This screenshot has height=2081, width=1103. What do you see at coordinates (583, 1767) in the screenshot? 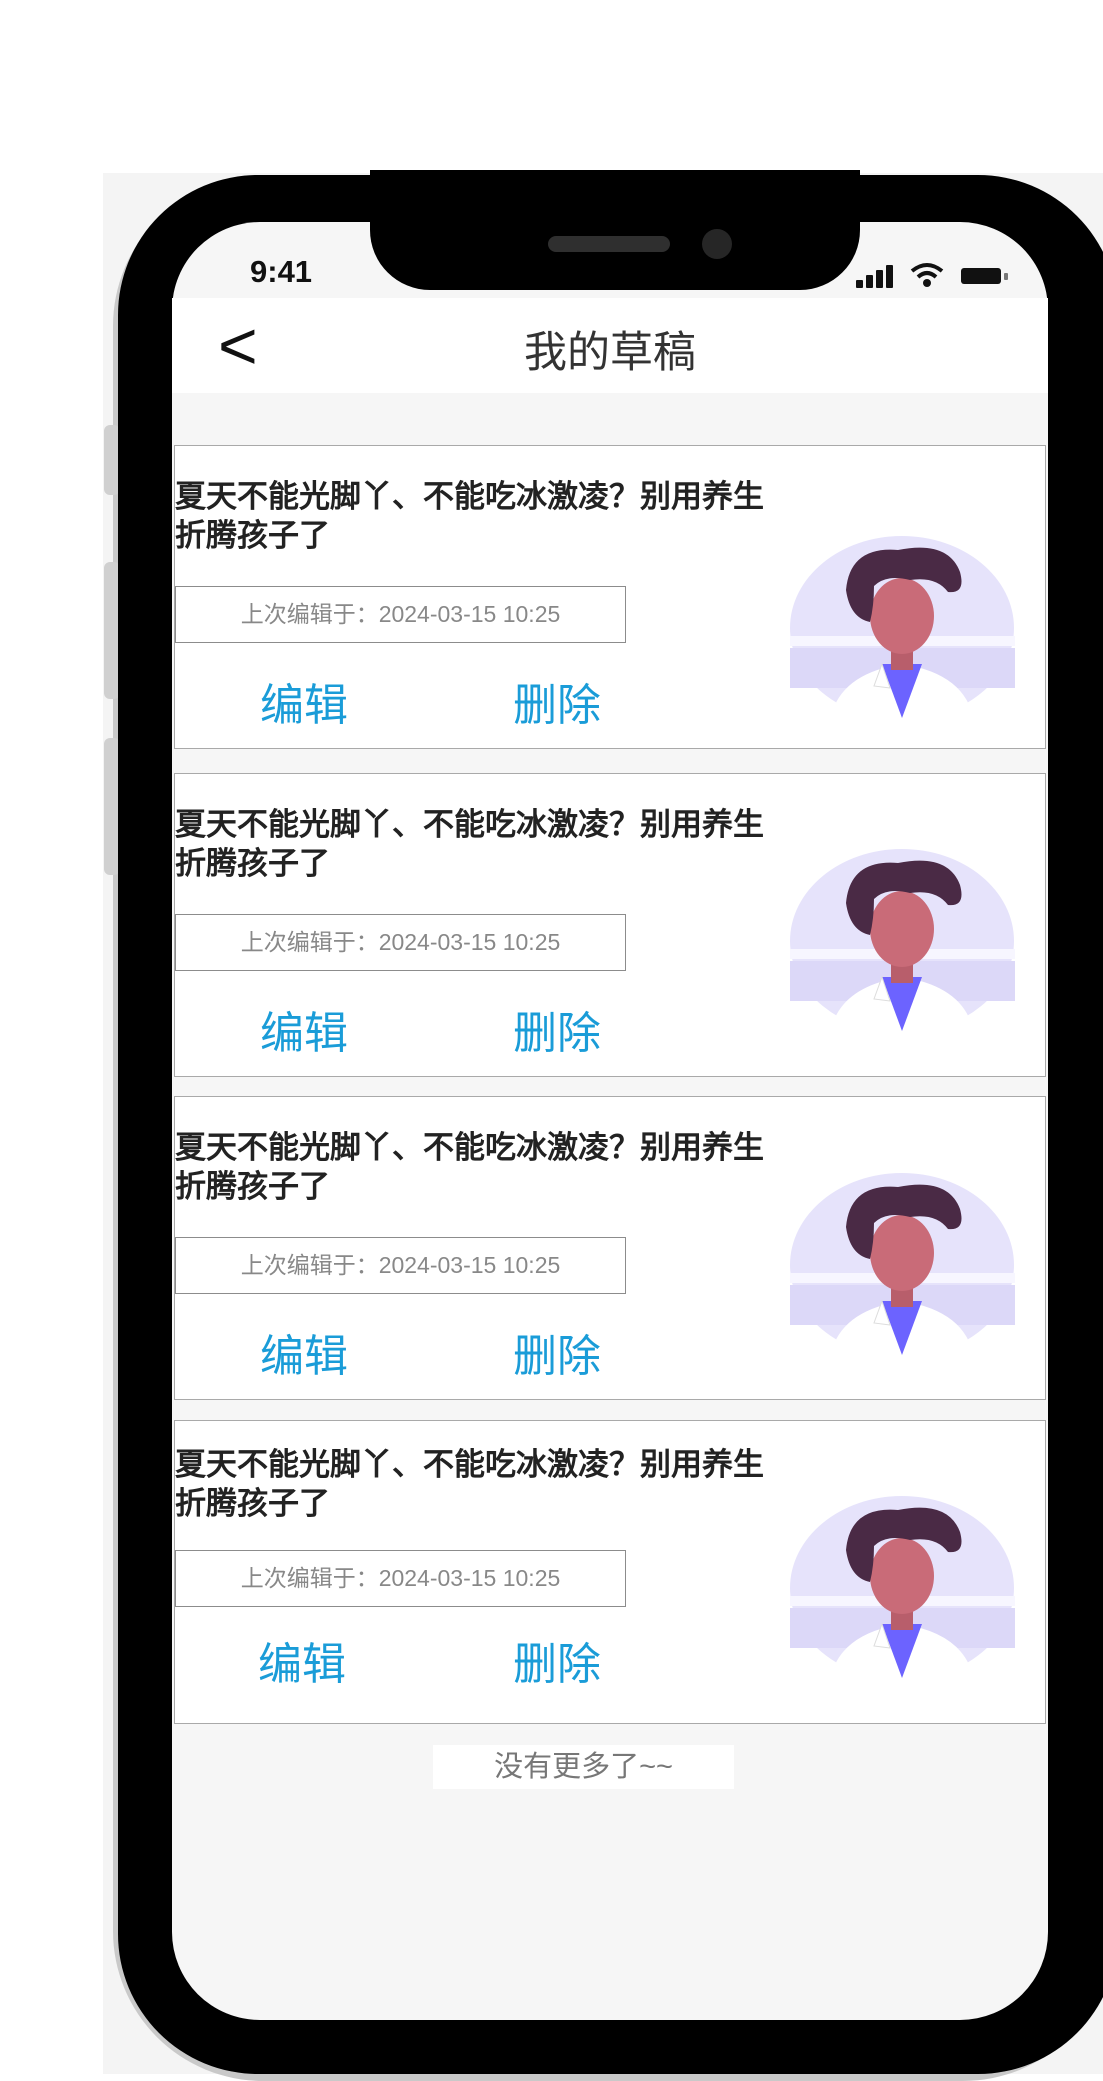
I see `no-more-footer: 没有更多了~~` at bounding box center [583, 1767].